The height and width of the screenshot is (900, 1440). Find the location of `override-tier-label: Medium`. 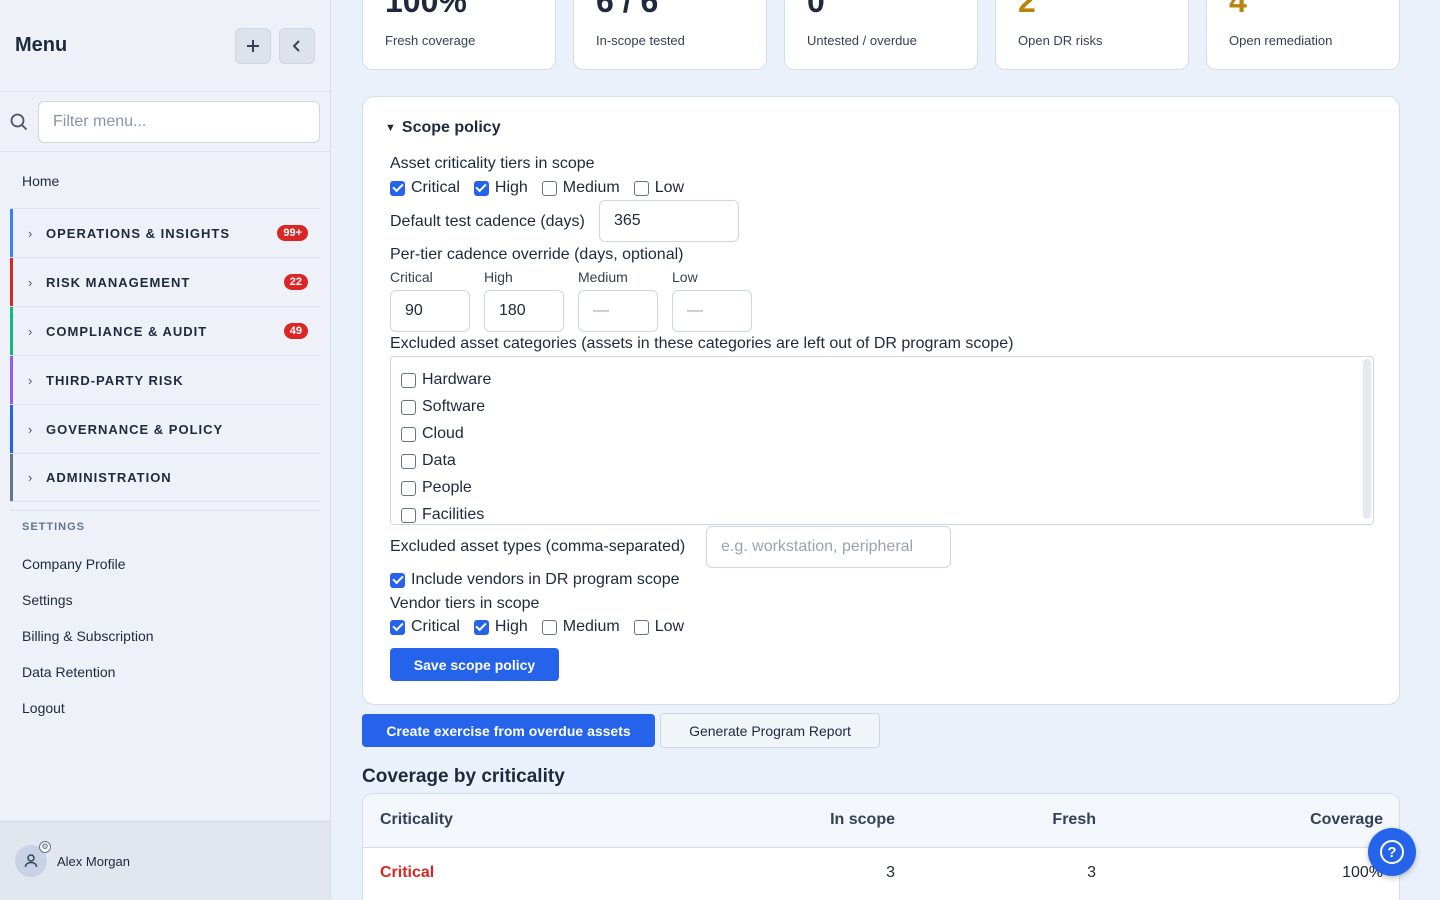

override-tier-label: Medium is located at coordinates (603, 277).